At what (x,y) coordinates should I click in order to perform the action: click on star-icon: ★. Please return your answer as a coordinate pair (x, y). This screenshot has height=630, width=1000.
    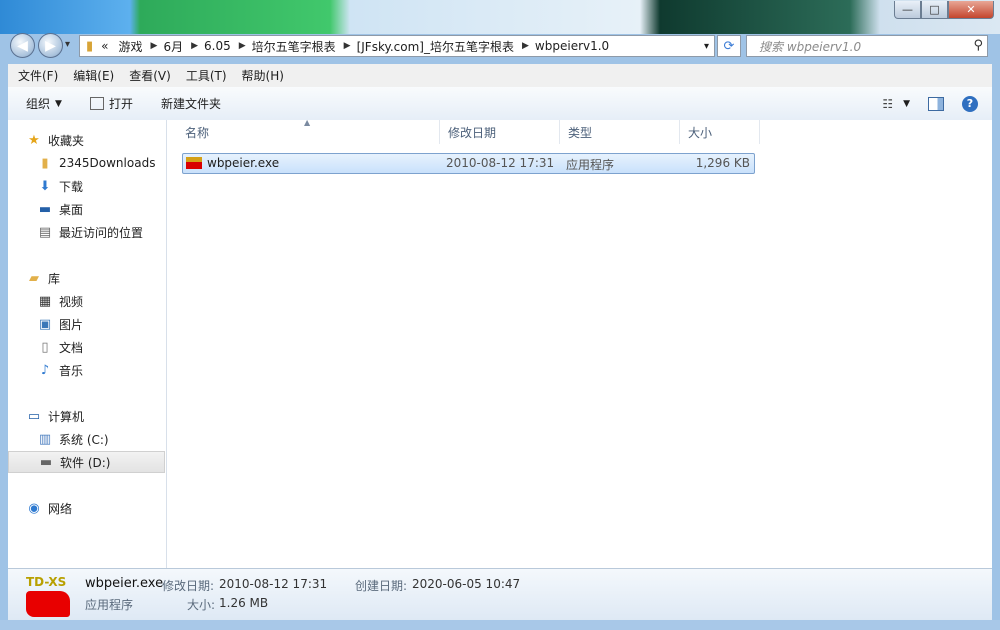
    Looking at the image, I should click on (34, 140).